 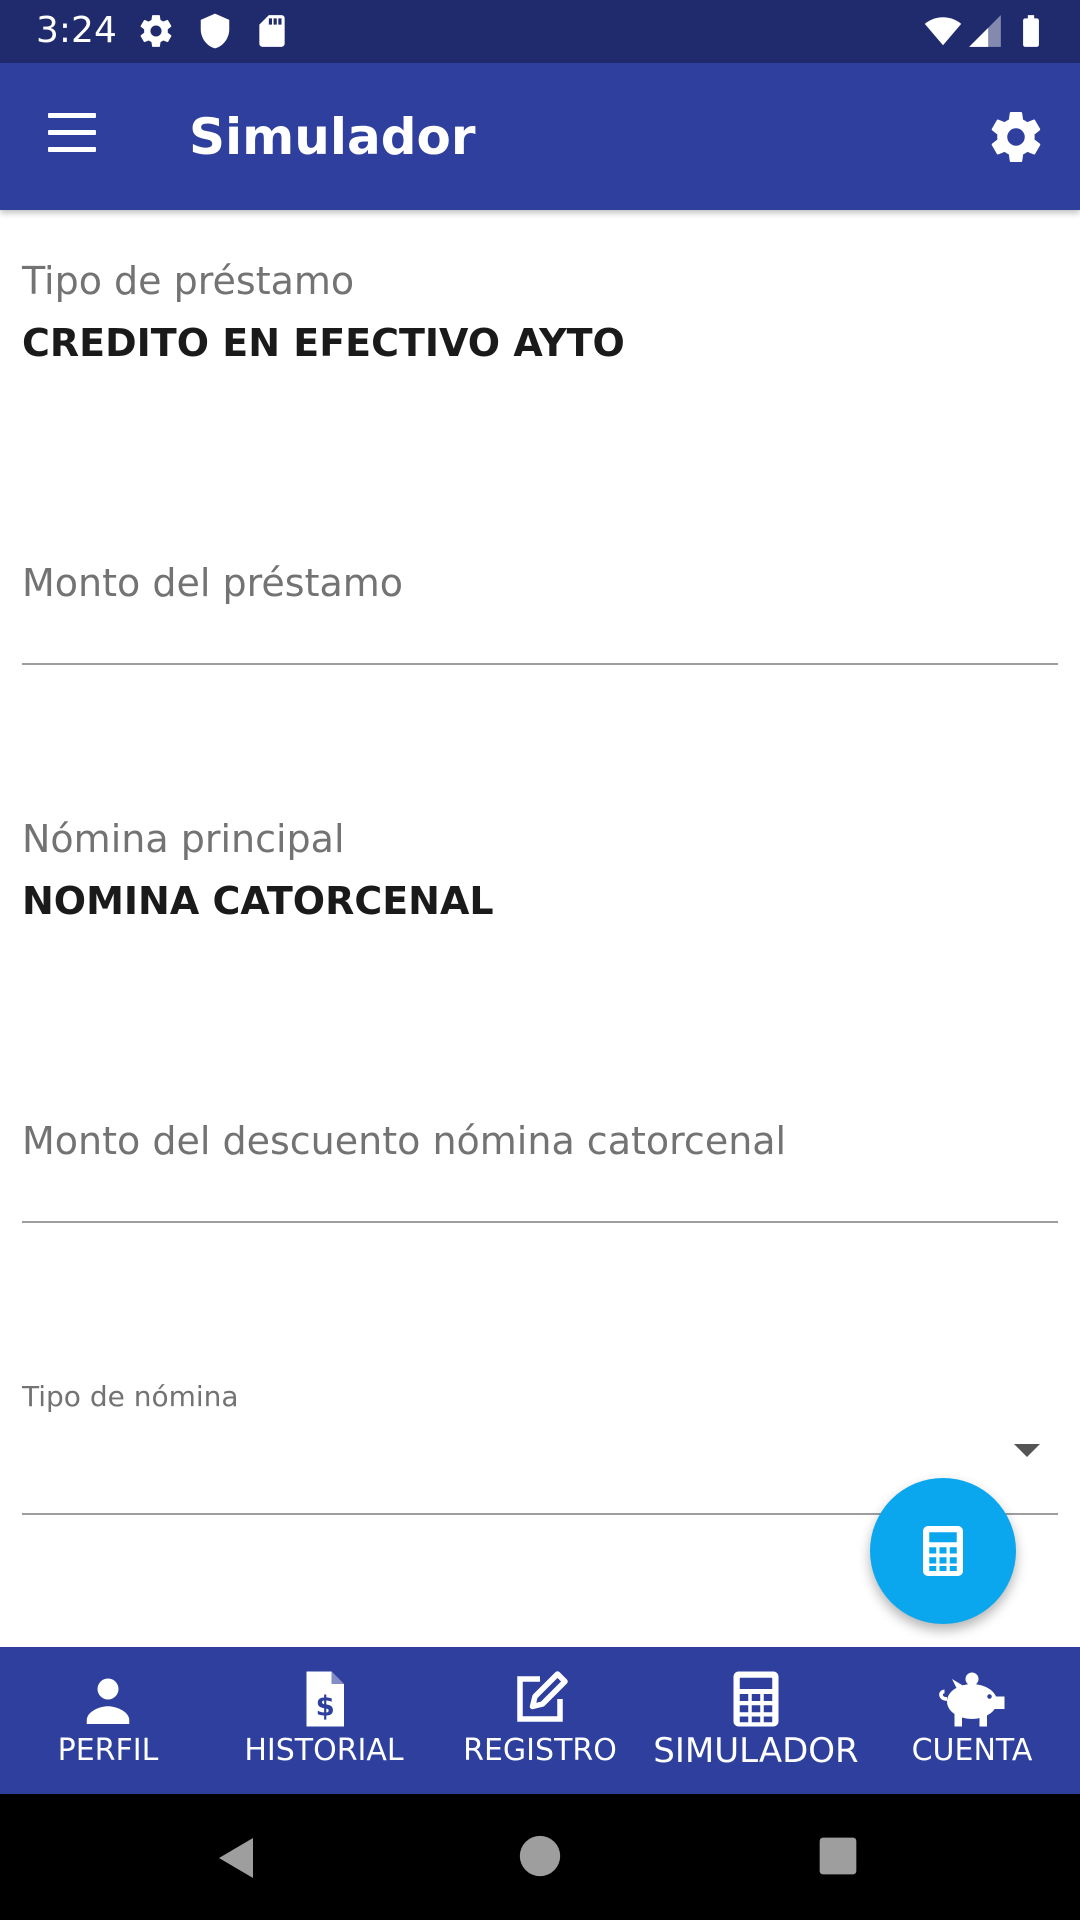 What do you see at coordinates (323, 343) in the screenshot?
I see `loan-type-value: CREDITO EN EFECTIVO AYTO` at bounding box center [323, 343].